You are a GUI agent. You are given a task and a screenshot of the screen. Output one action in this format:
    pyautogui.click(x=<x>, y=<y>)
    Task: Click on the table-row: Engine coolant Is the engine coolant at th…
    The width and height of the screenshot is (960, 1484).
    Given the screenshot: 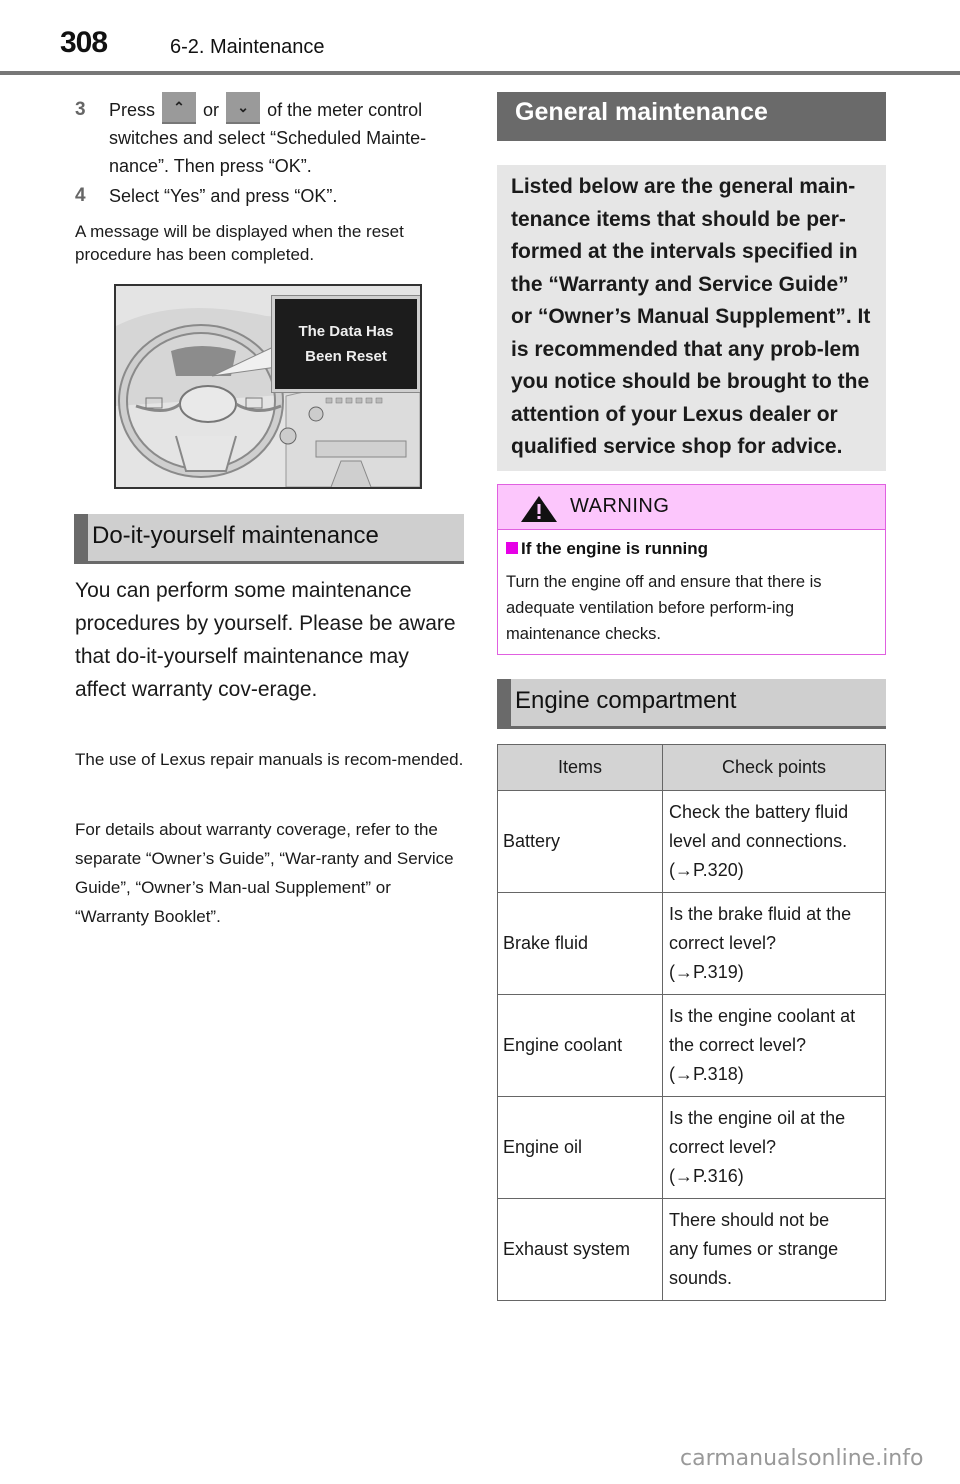 What is the action you would take?
    pyautogui.click(x=691, y=1045)
    